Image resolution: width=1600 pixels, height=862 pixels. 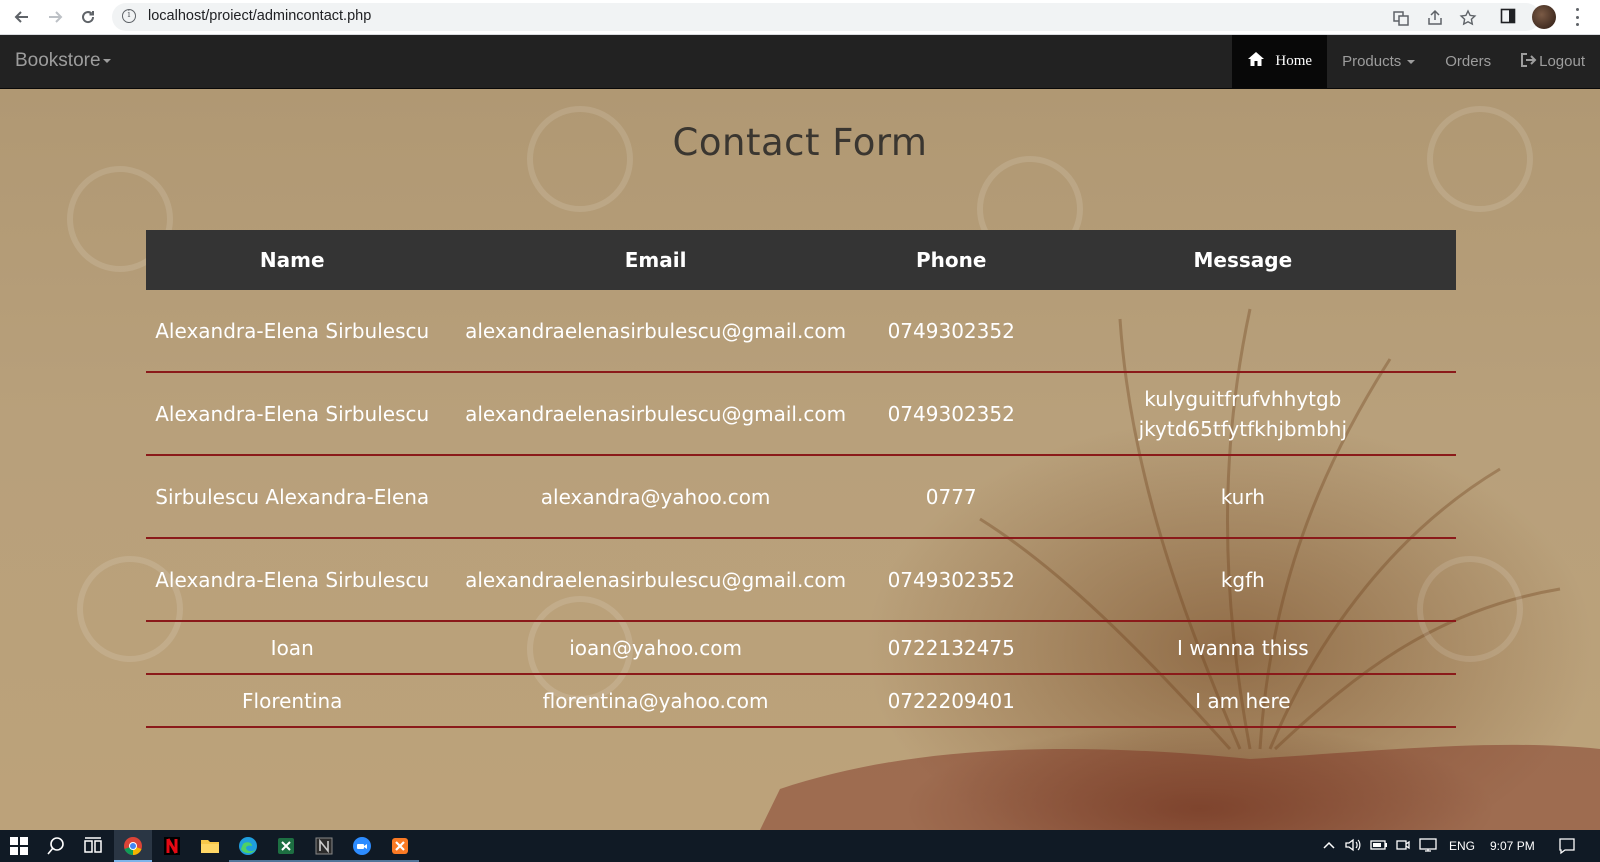 What do you see at coordinates (1242, 580) in the screenshot?
I see `cell-message: kgfh` at bounding box center [1242, 580].